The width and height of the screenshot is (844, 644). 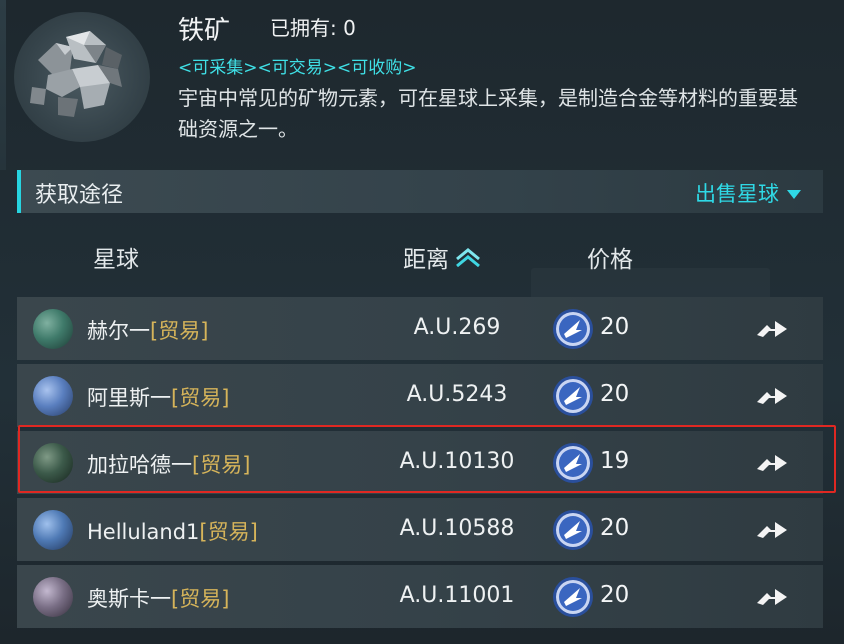 What do you see at coordinates (457, 595) in the screenshot?
I see `planet-distance: A.U.11001` at bounding box center [457, 595].